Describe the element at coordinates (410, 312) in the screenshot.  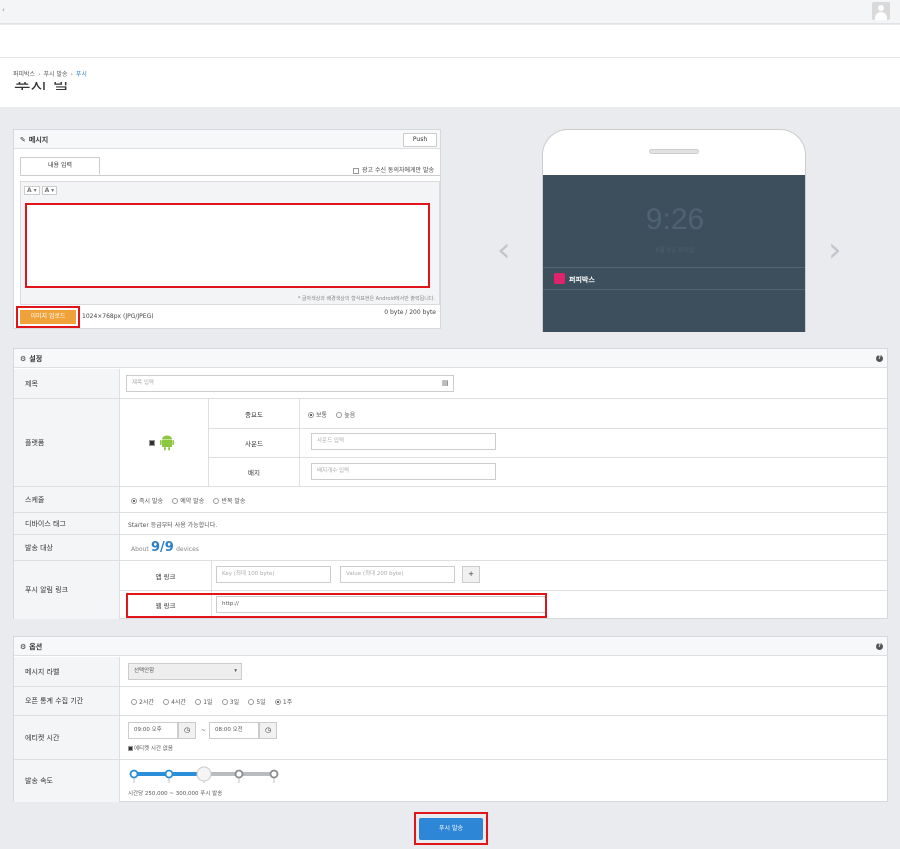
I see `byte-count: 0 byte / 200 byte` at that location.